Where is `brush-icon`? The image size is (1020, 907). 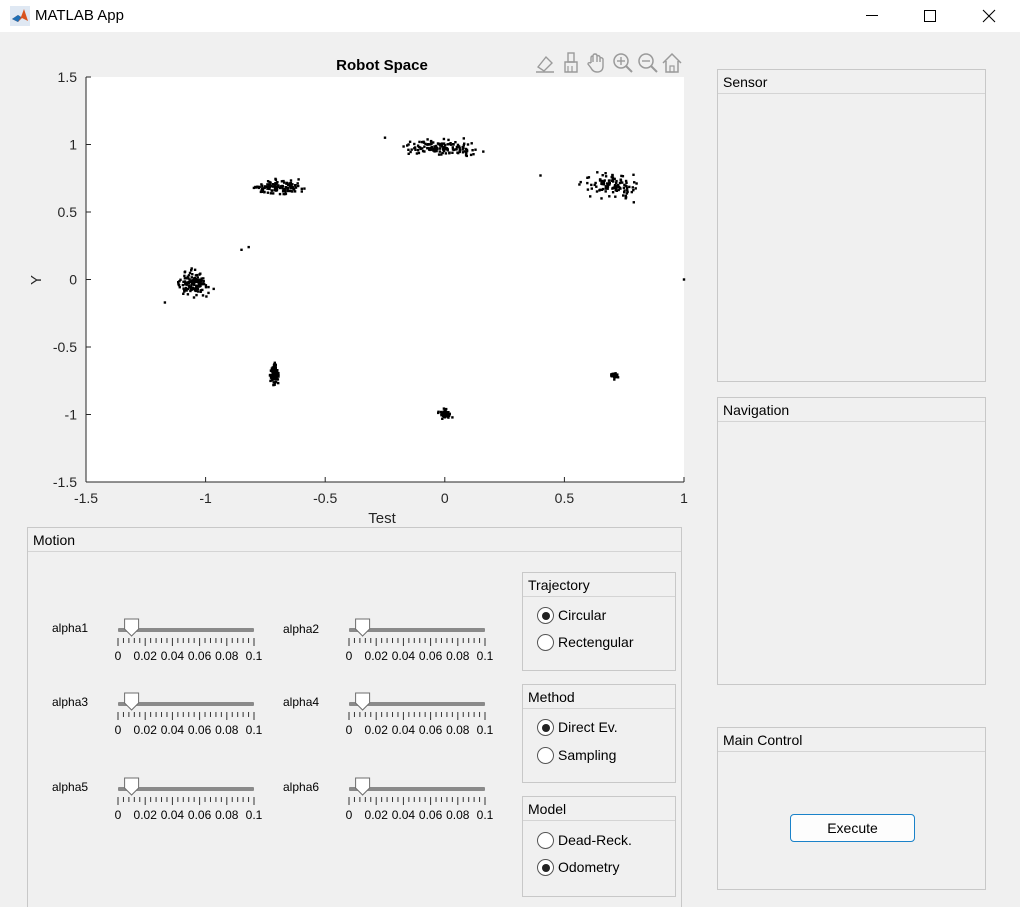 brush-icon is located at coordinates (571, 62).